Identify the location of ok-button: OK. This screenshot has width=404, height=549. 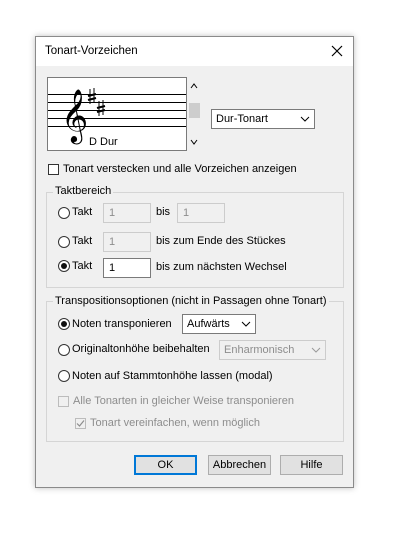
(165, 465).